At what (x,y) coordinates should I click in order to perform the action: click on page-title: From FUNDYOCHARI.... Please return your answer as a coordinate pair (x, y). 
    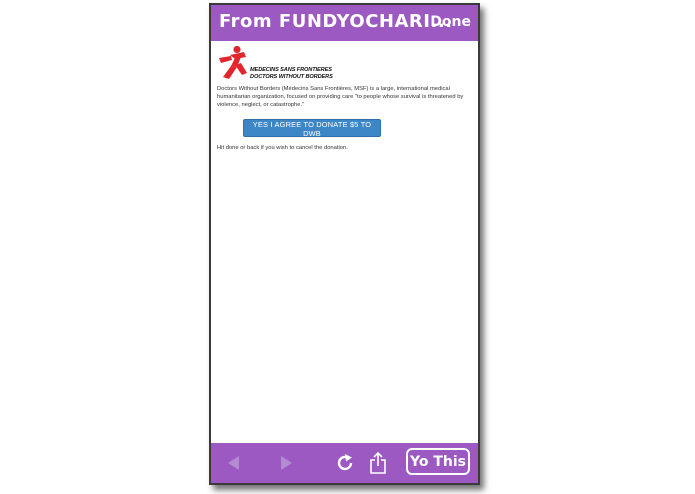
    Looking at the image, I should click on (336, 21).